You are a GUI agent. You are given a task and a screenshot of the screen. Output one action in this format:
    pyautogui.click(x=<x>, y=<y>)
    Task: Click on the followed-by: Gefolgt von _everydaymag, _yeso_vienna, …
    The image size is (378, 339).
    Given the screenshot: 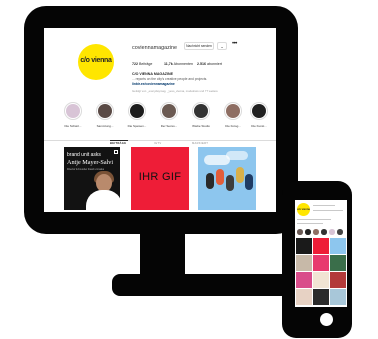 What is the action you would take?
    pyautogui.click(x=175, y=91)
    